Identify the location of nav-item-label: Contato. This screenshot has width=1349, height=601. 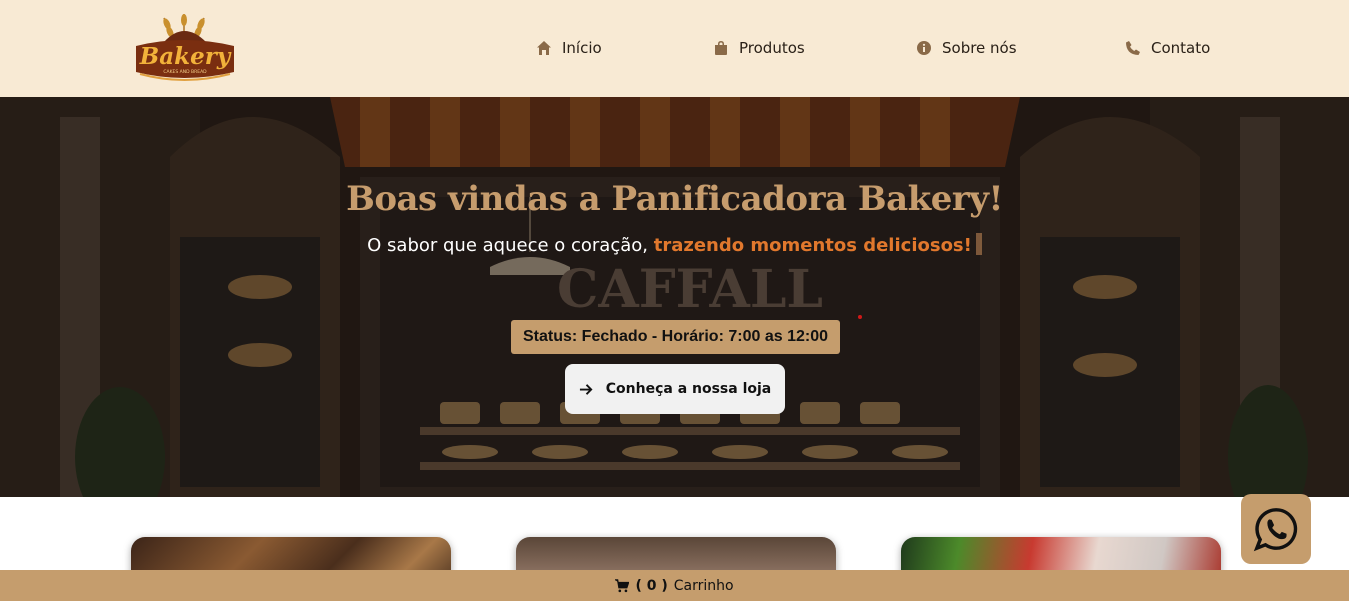
(1181, 48).